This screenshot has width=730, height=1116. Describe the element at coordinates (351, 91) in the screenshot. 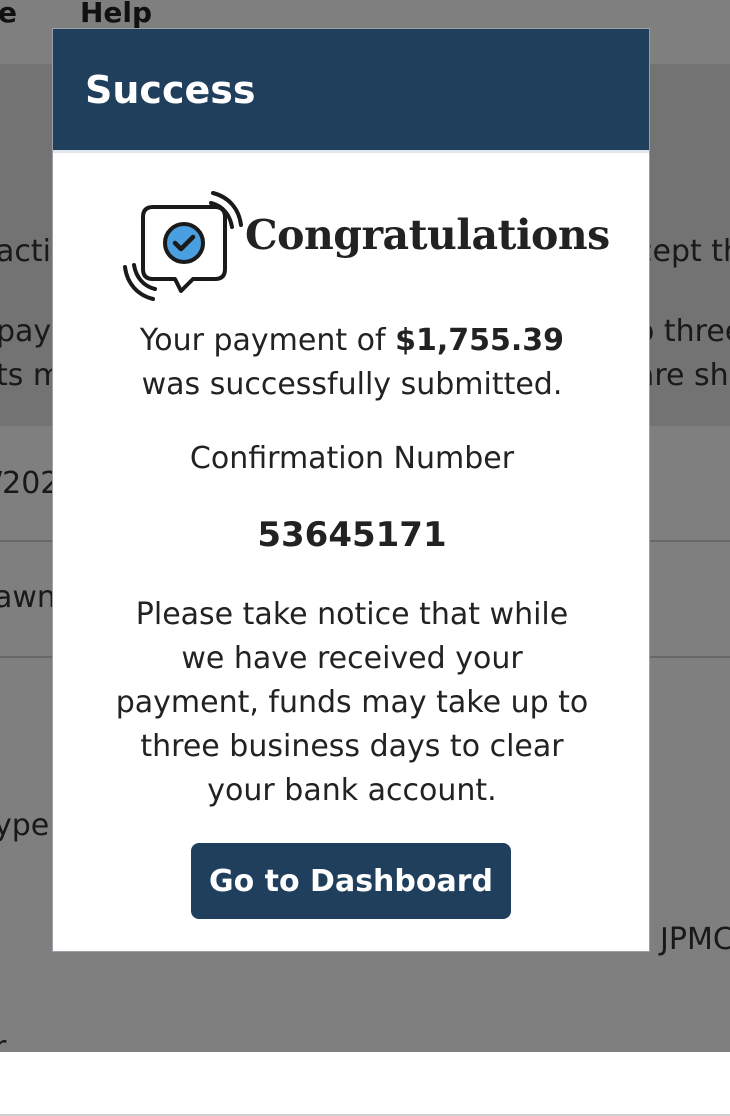

I see `modal-header: Success` at that location.